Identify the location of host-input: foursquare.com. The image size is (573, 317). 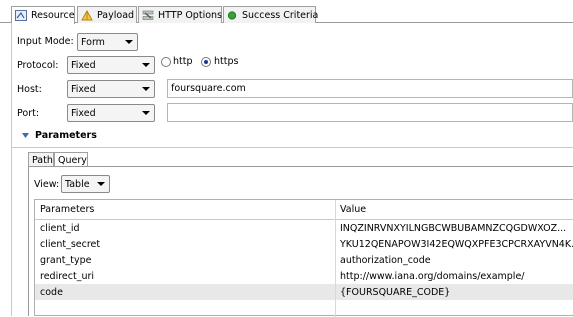
(370, 88).